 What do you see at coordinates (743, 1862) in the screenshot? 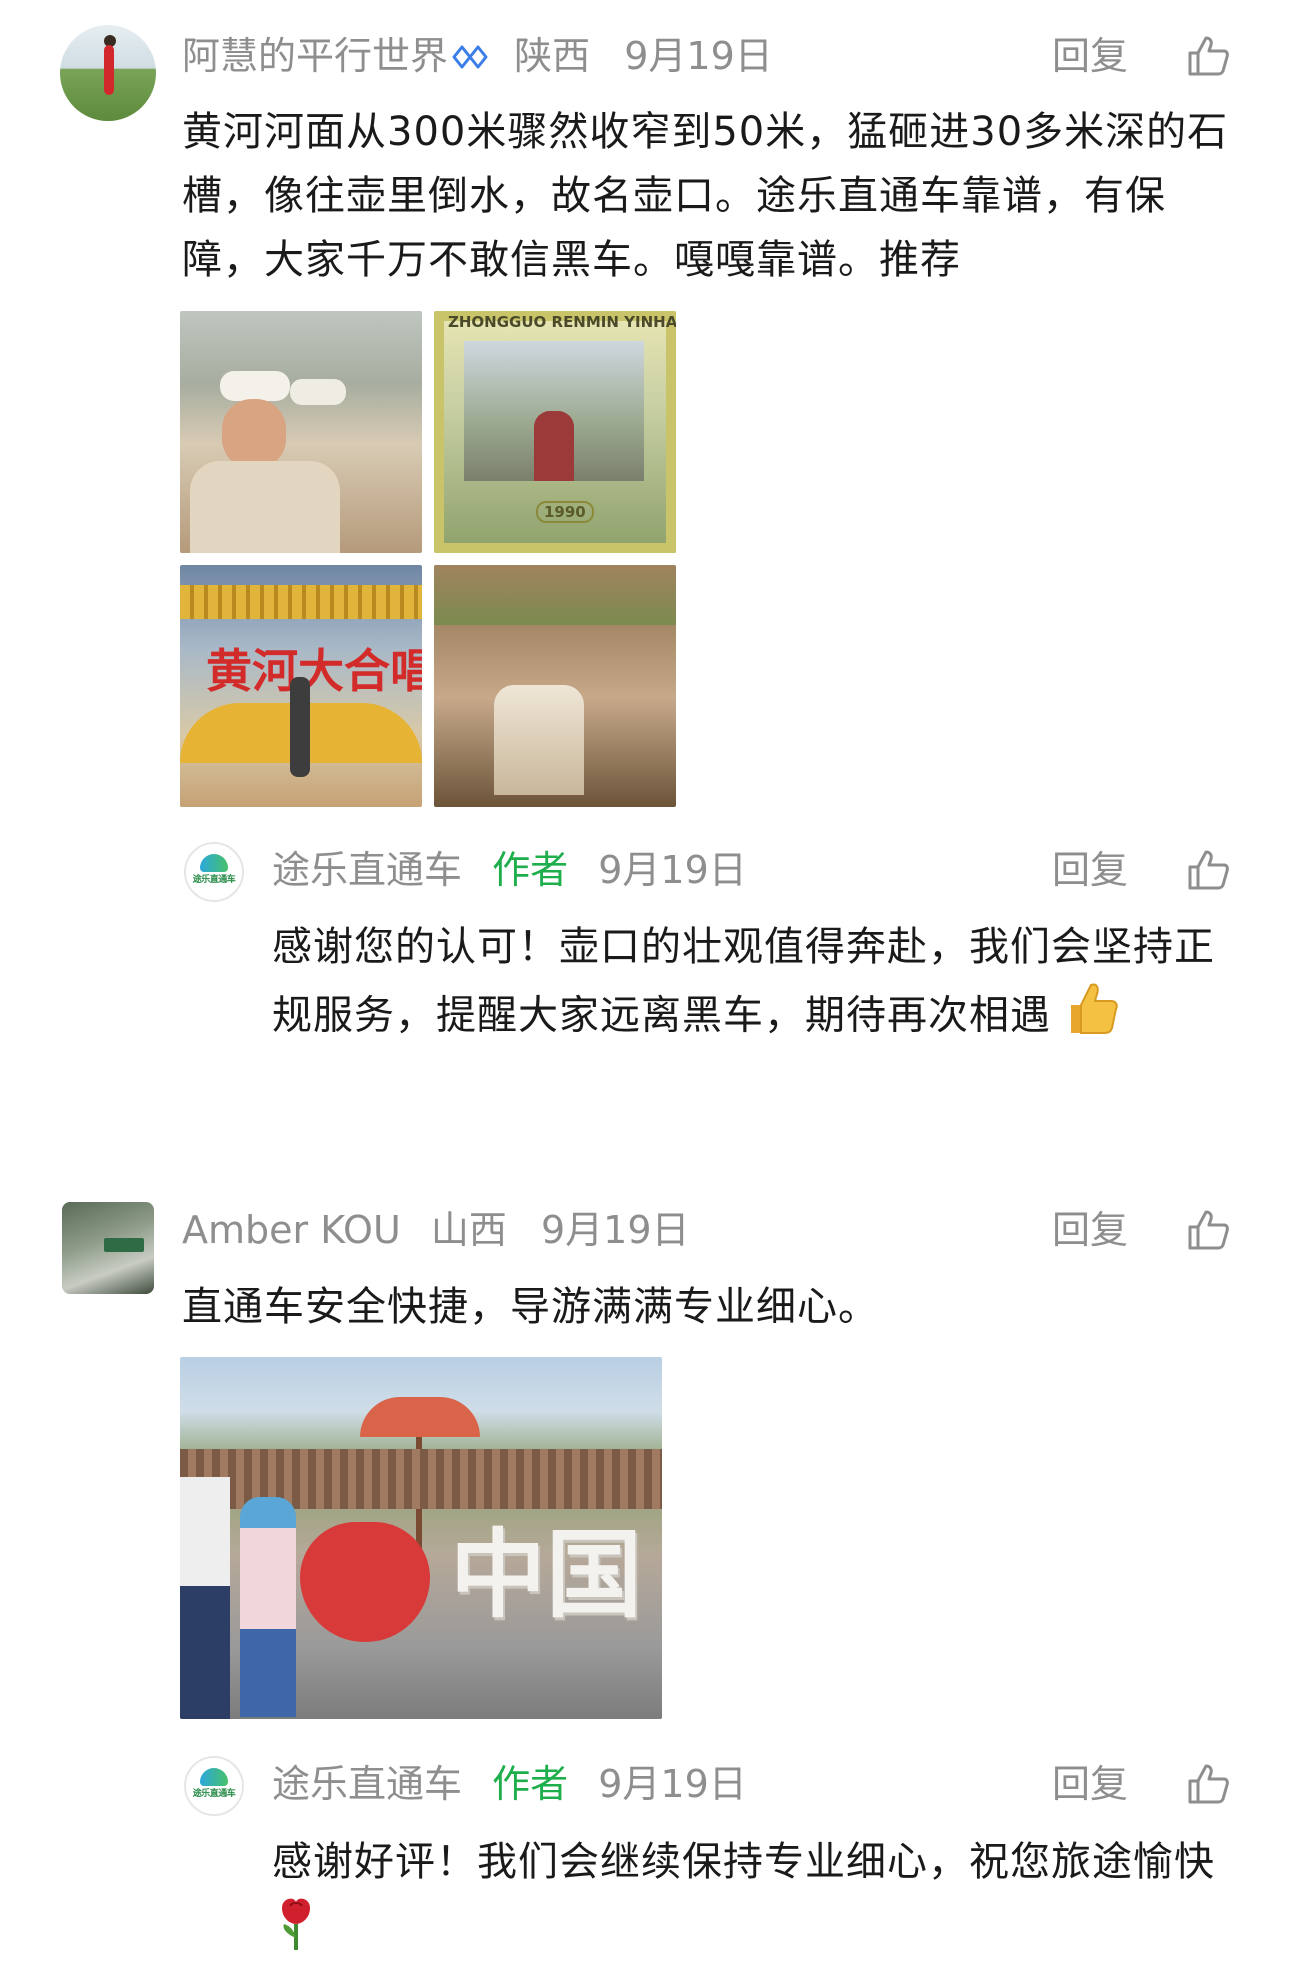
I see `reply-text-content: 感谢好评！我们会继续保持专业细心，祝您旅途愉快` at bounding box center [743, 1862].